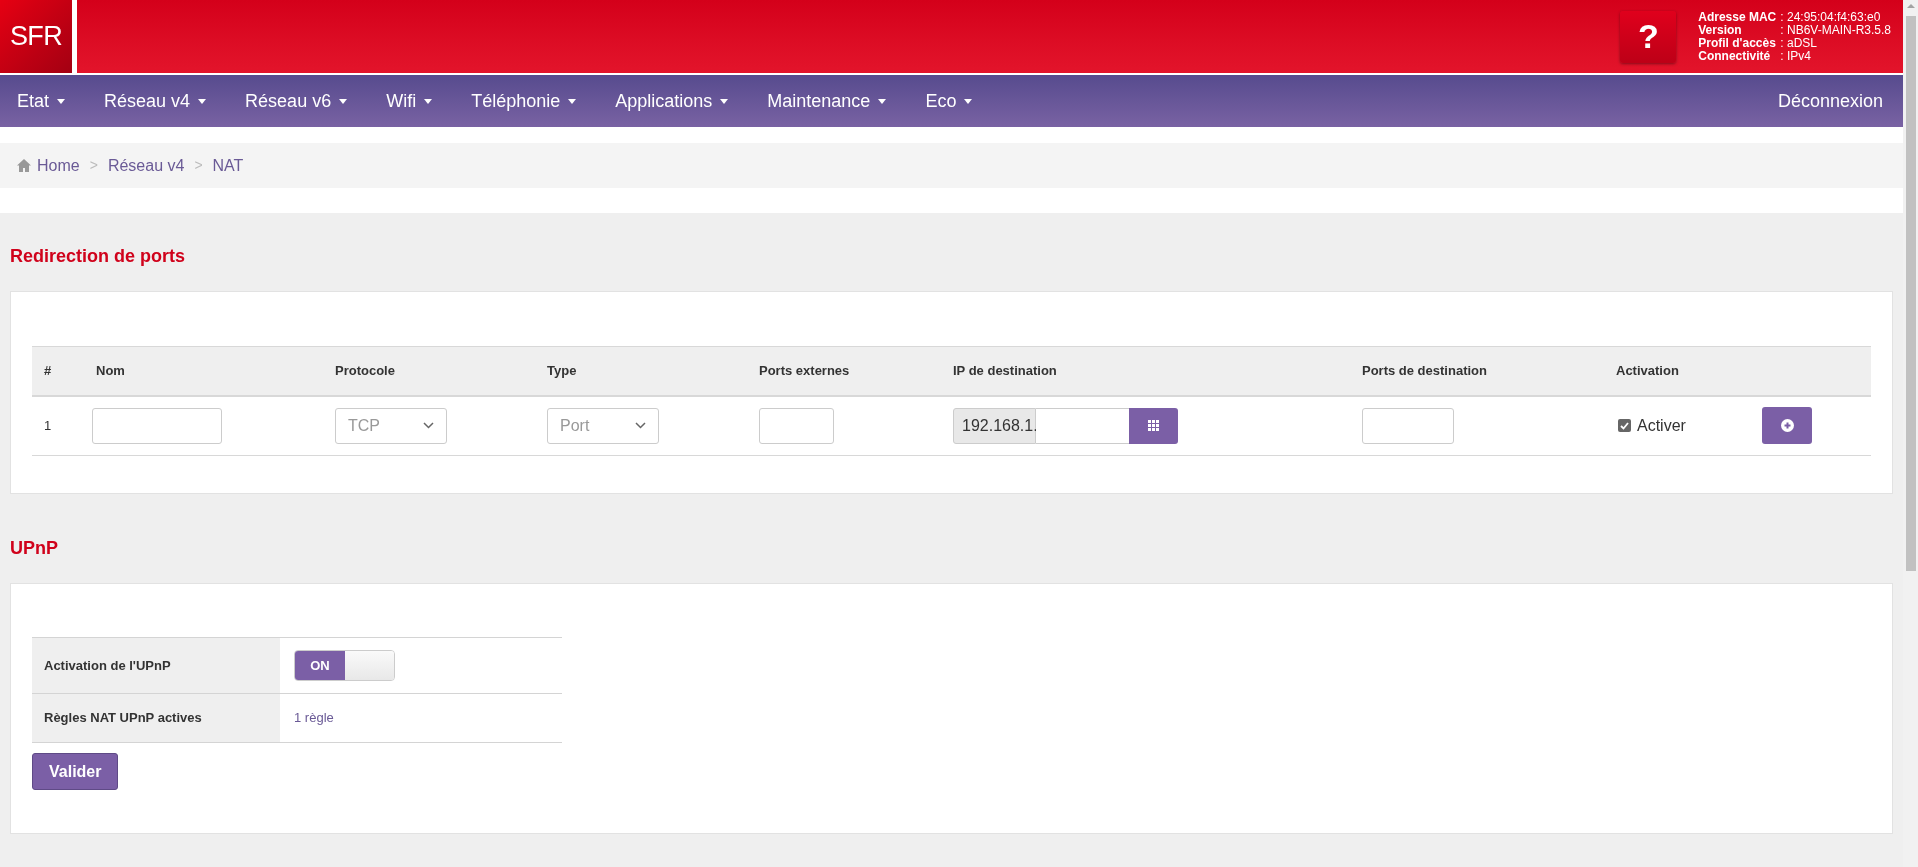 Image resolution: width=1918 pixels, height=867 pixels. What do you see at coordinates (24, 165) in the screenshot?
I see `home-icon` at bounding box center [24, 165].